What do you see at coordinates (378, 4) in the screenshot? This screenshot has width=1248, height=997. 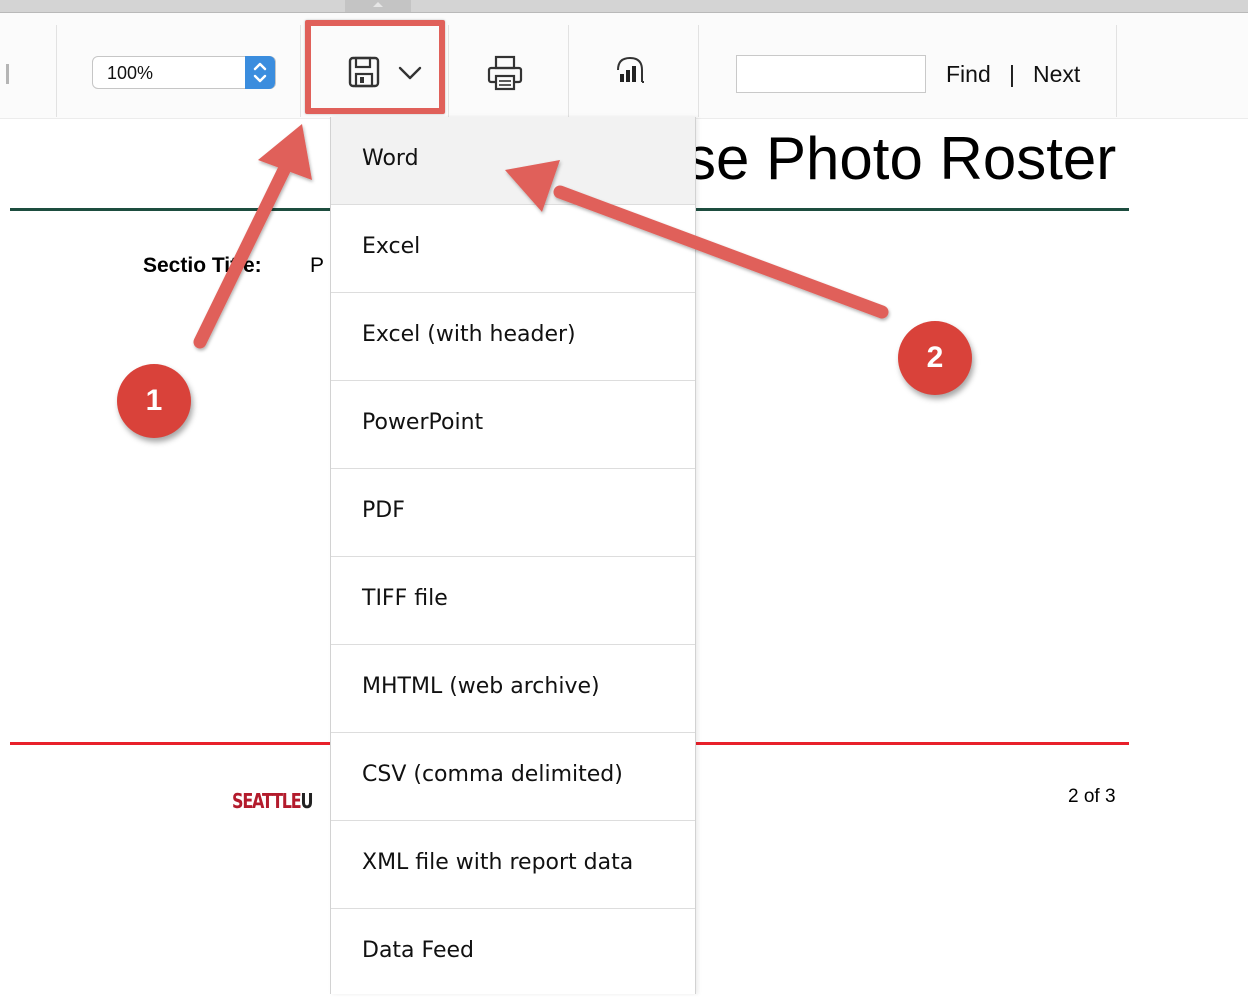 I see `collapse-arrow-icon` at bounding box center [378, 4].